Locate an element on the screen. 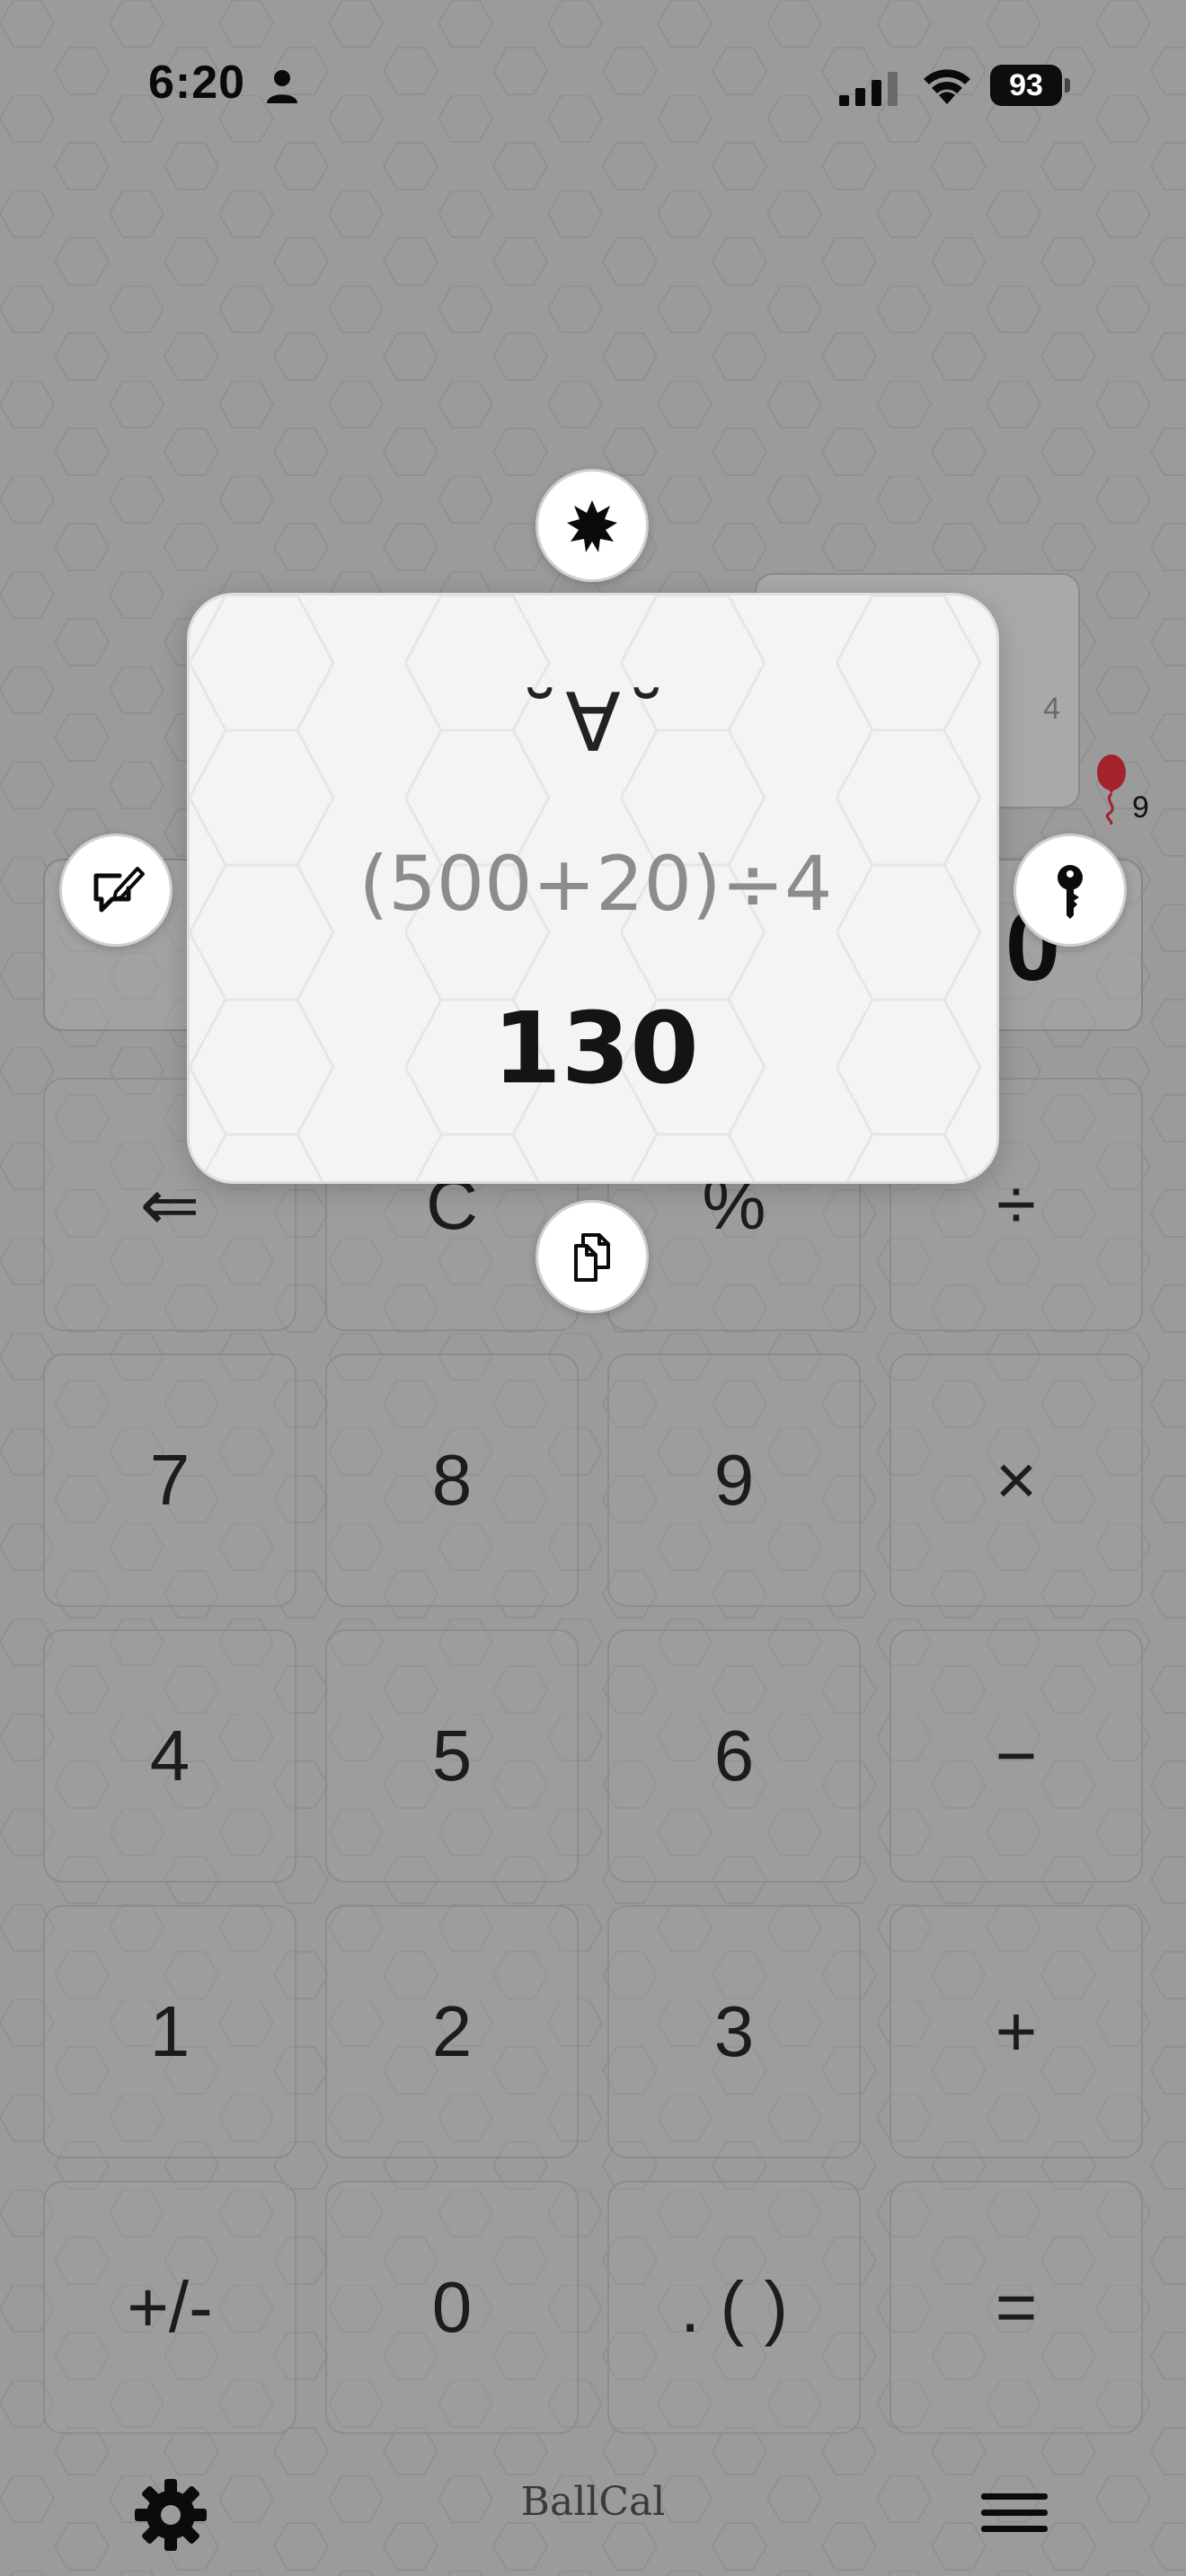 This screenshot has width=1186, height=2576. popup-expression: (500+20)÷4 is located at coordinates (595, 884).